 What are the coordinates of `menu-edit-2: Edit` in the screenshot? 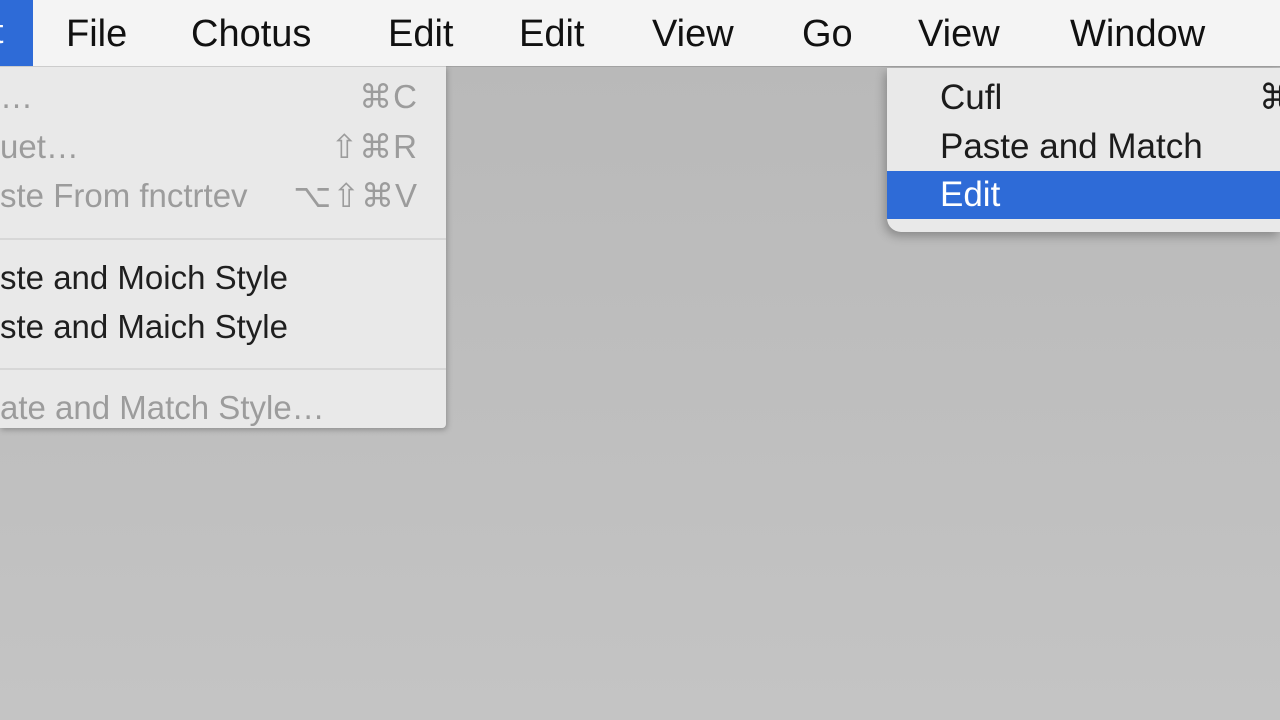 It's located at (551, 34).